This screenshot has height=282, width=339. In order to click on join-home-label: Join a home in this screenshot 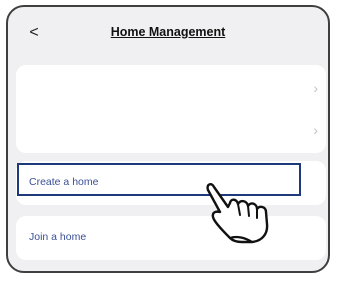, I will do `click(58, 237)`.